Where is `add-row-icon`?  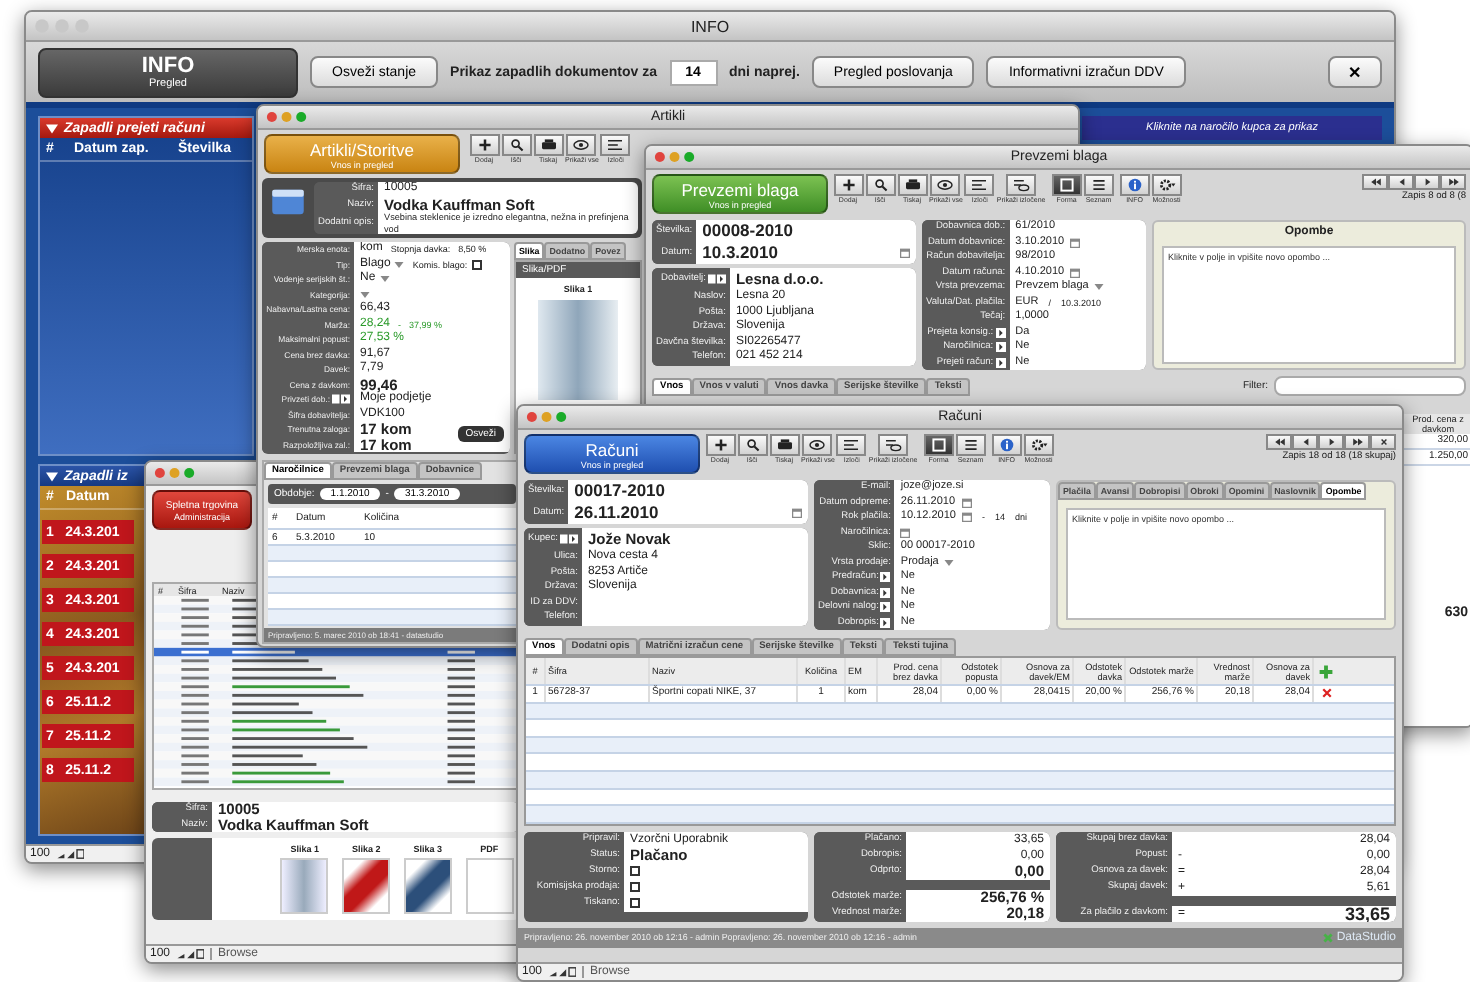
add-row-icon is located at coordinates (1326, 671).